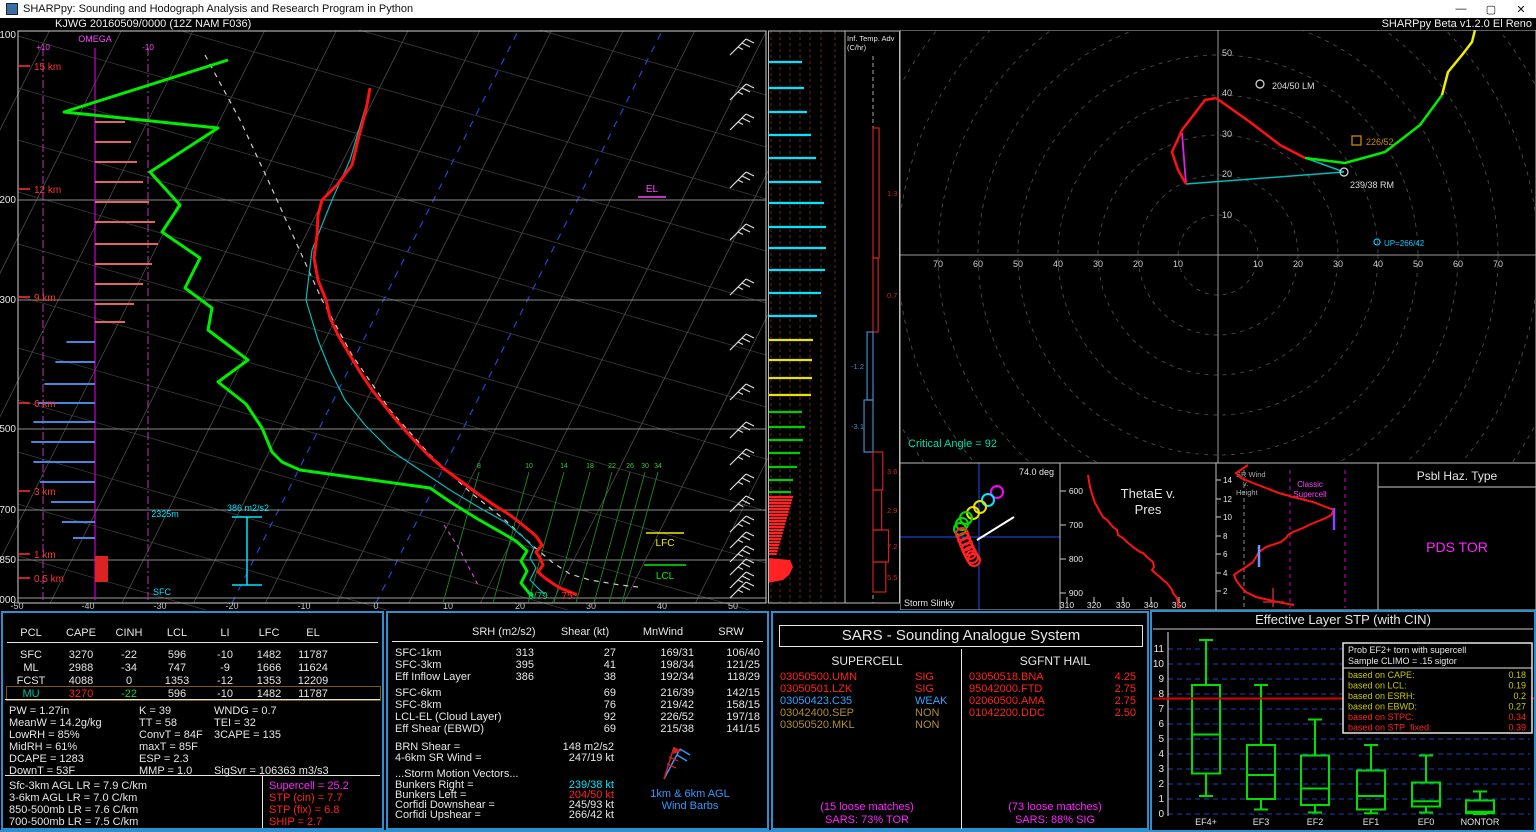  What do you see at coordinates (1161, 739) in the screenshot?
I see `stp-y-tick: 5` at bounding box center [1161, 739].